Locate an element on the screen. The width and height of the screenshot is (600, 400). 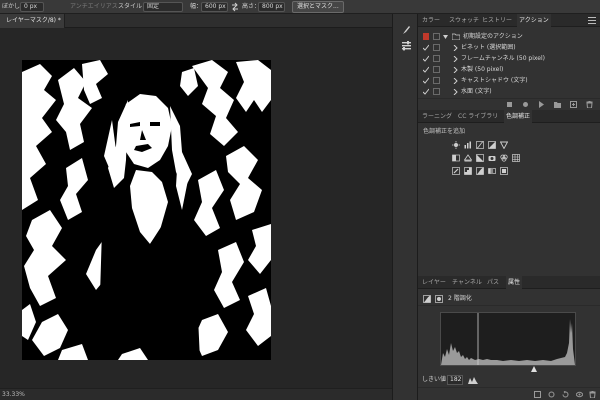
exposure-icon is located at coordinates (492, 145).